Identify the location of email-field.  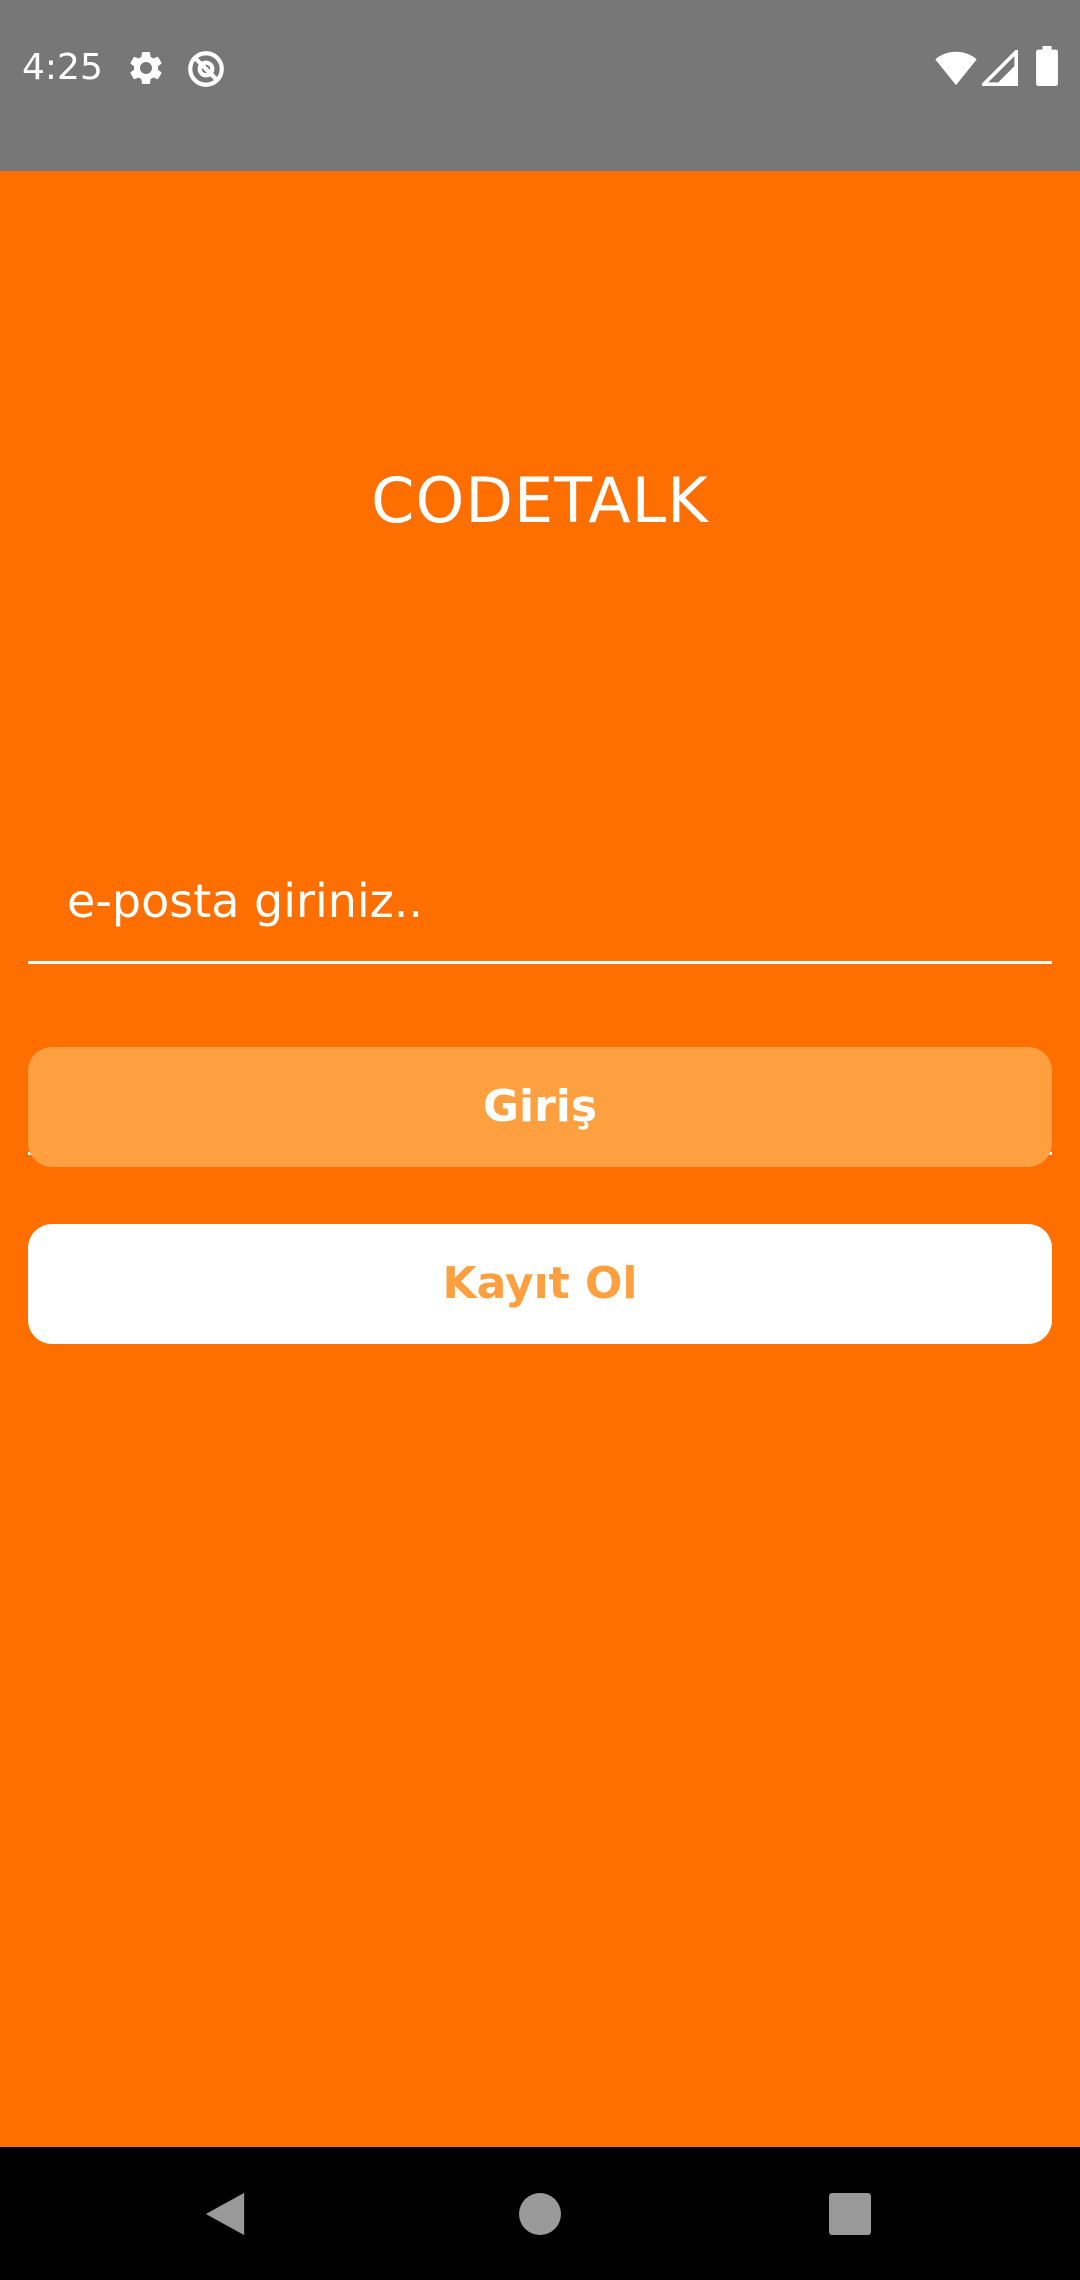
(540, 901).